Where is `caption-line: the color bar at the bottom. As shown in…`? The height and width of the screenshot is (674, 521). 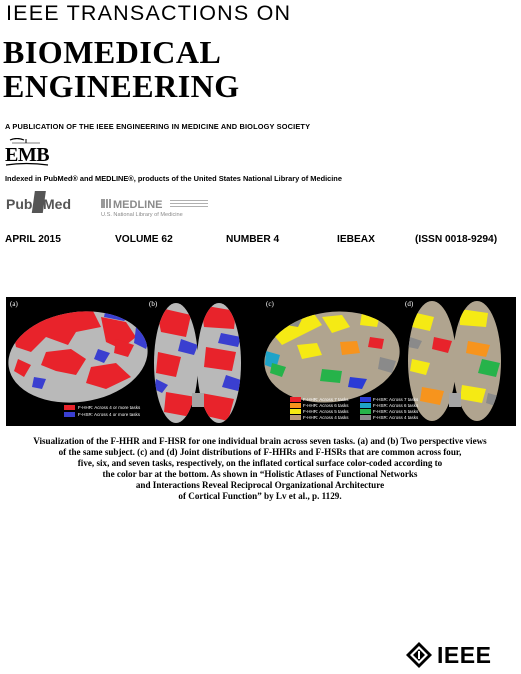 caption-line: the color bar at the bottom. As shown in… is located at coordinates (260, 474).